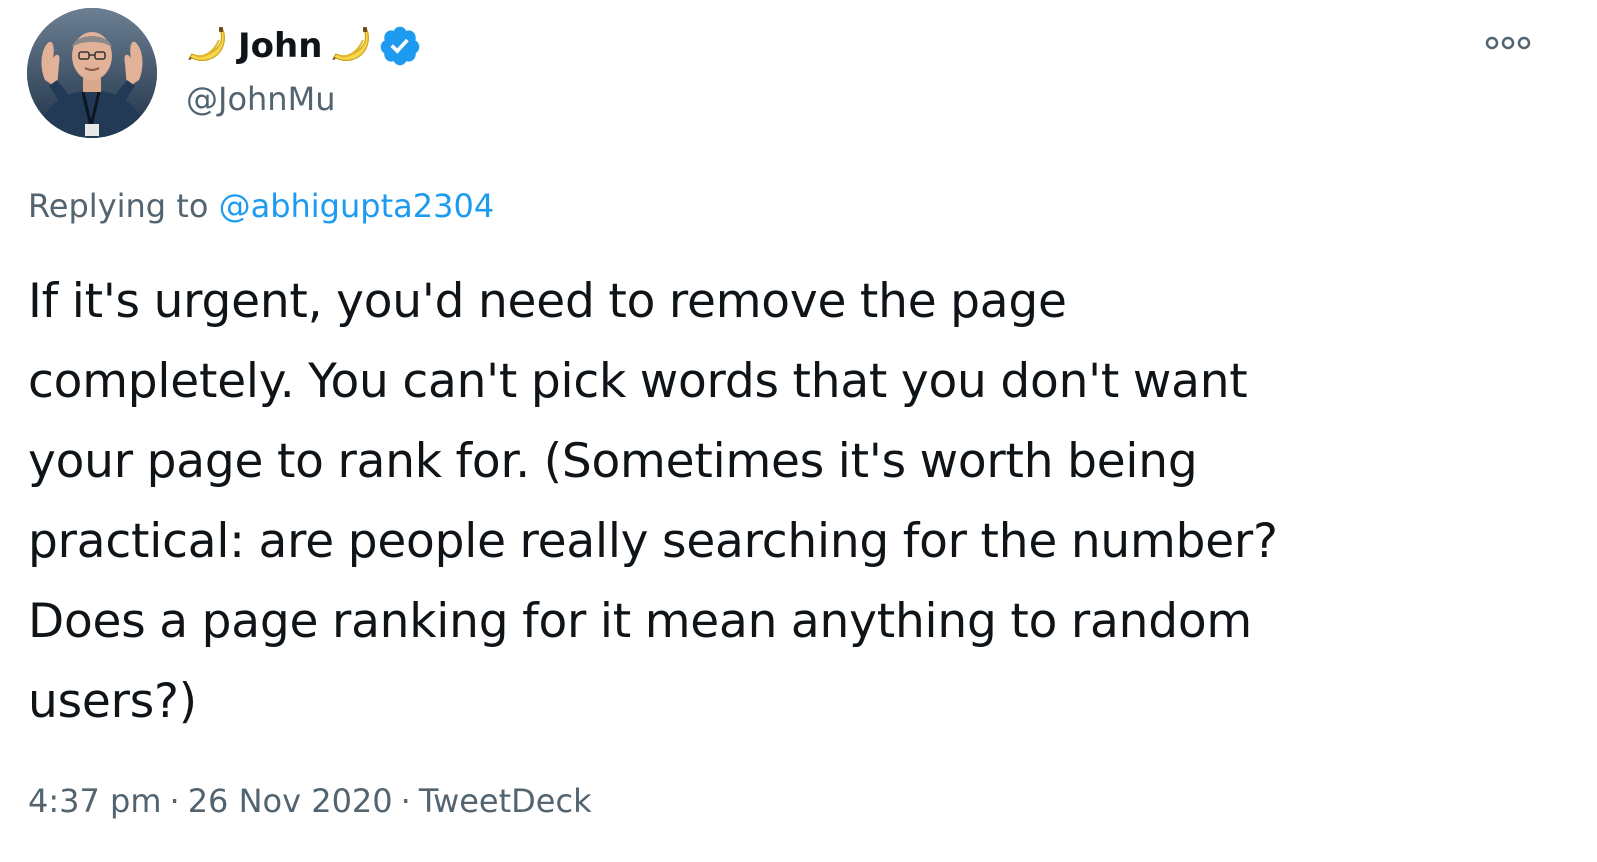 The height and width of the screenshot is (862, 1597). What do you see at coordinates (505, 801) in the screenshot?
I see `tweet-source-link: TweetDeck` at bounding box center [505, 801].